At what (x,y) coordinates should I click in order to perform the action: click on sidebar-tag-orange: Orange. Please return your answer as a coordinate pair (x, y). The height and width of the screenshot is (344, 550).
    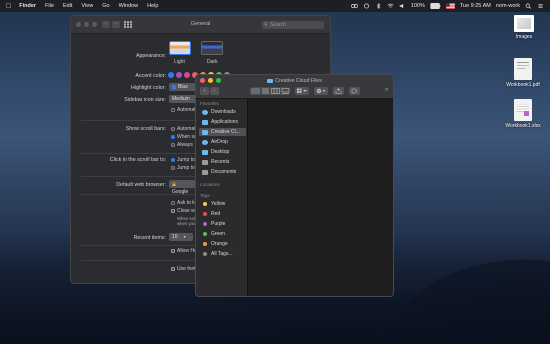
    Looking at the image, I should click on (222, 244).